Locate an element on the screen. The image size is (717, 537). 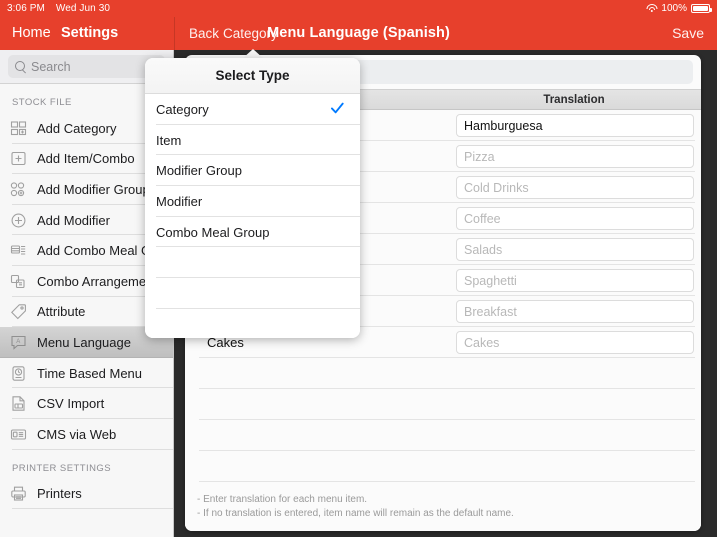
checkmark-icon is located at coordinates (337, 108).